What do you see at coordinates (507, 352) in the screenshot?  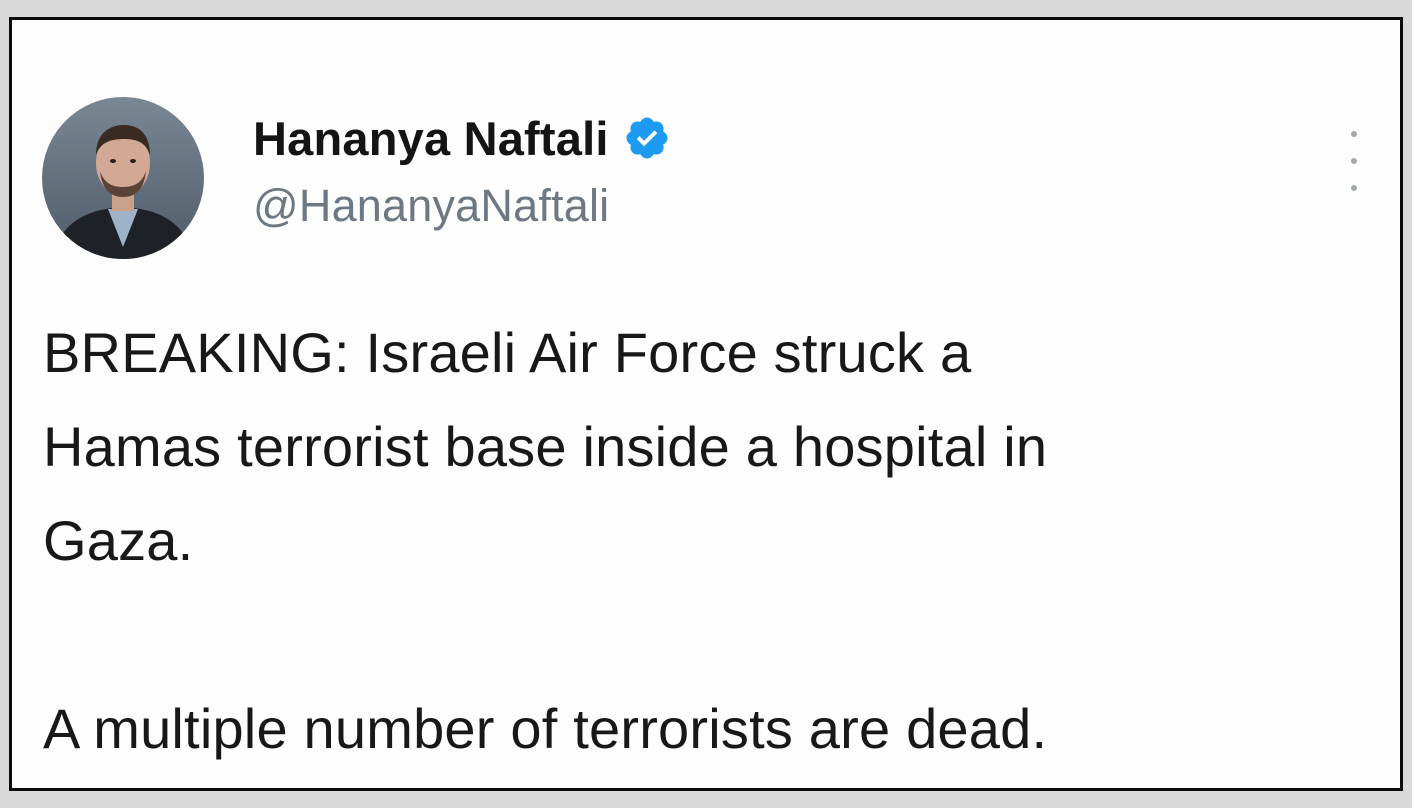 I see `tweet-text-line: BREAKING: Israeli Air Force struck a` at bounding box center [507, 352].